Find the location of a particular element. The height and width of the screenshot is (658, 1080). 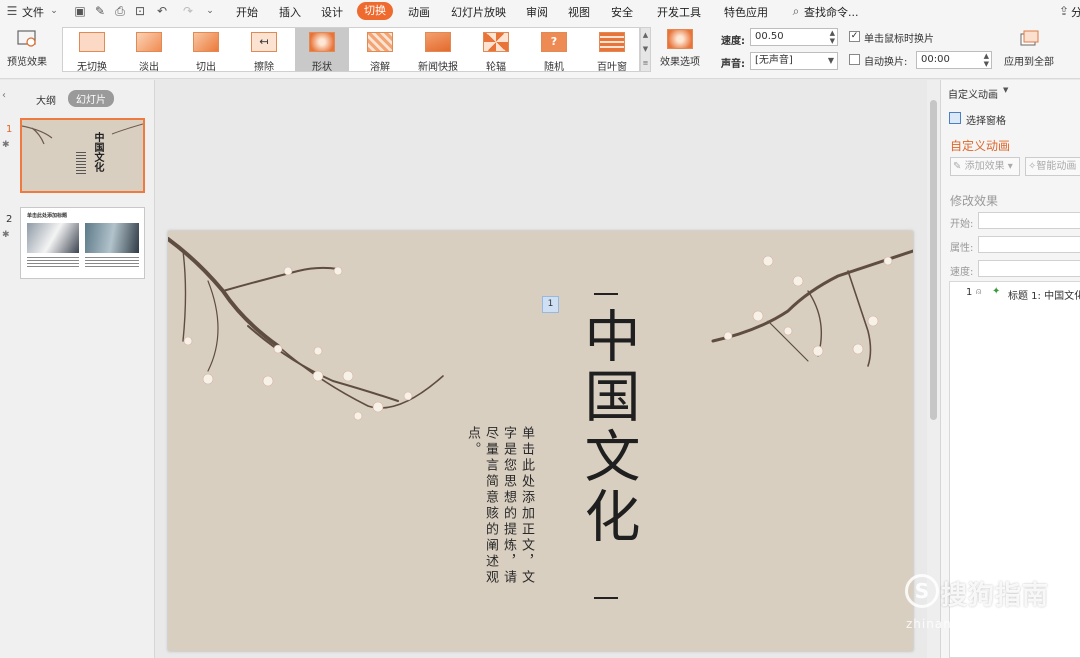

slide-title: 中国文化 is located at coordinates (607, 452).